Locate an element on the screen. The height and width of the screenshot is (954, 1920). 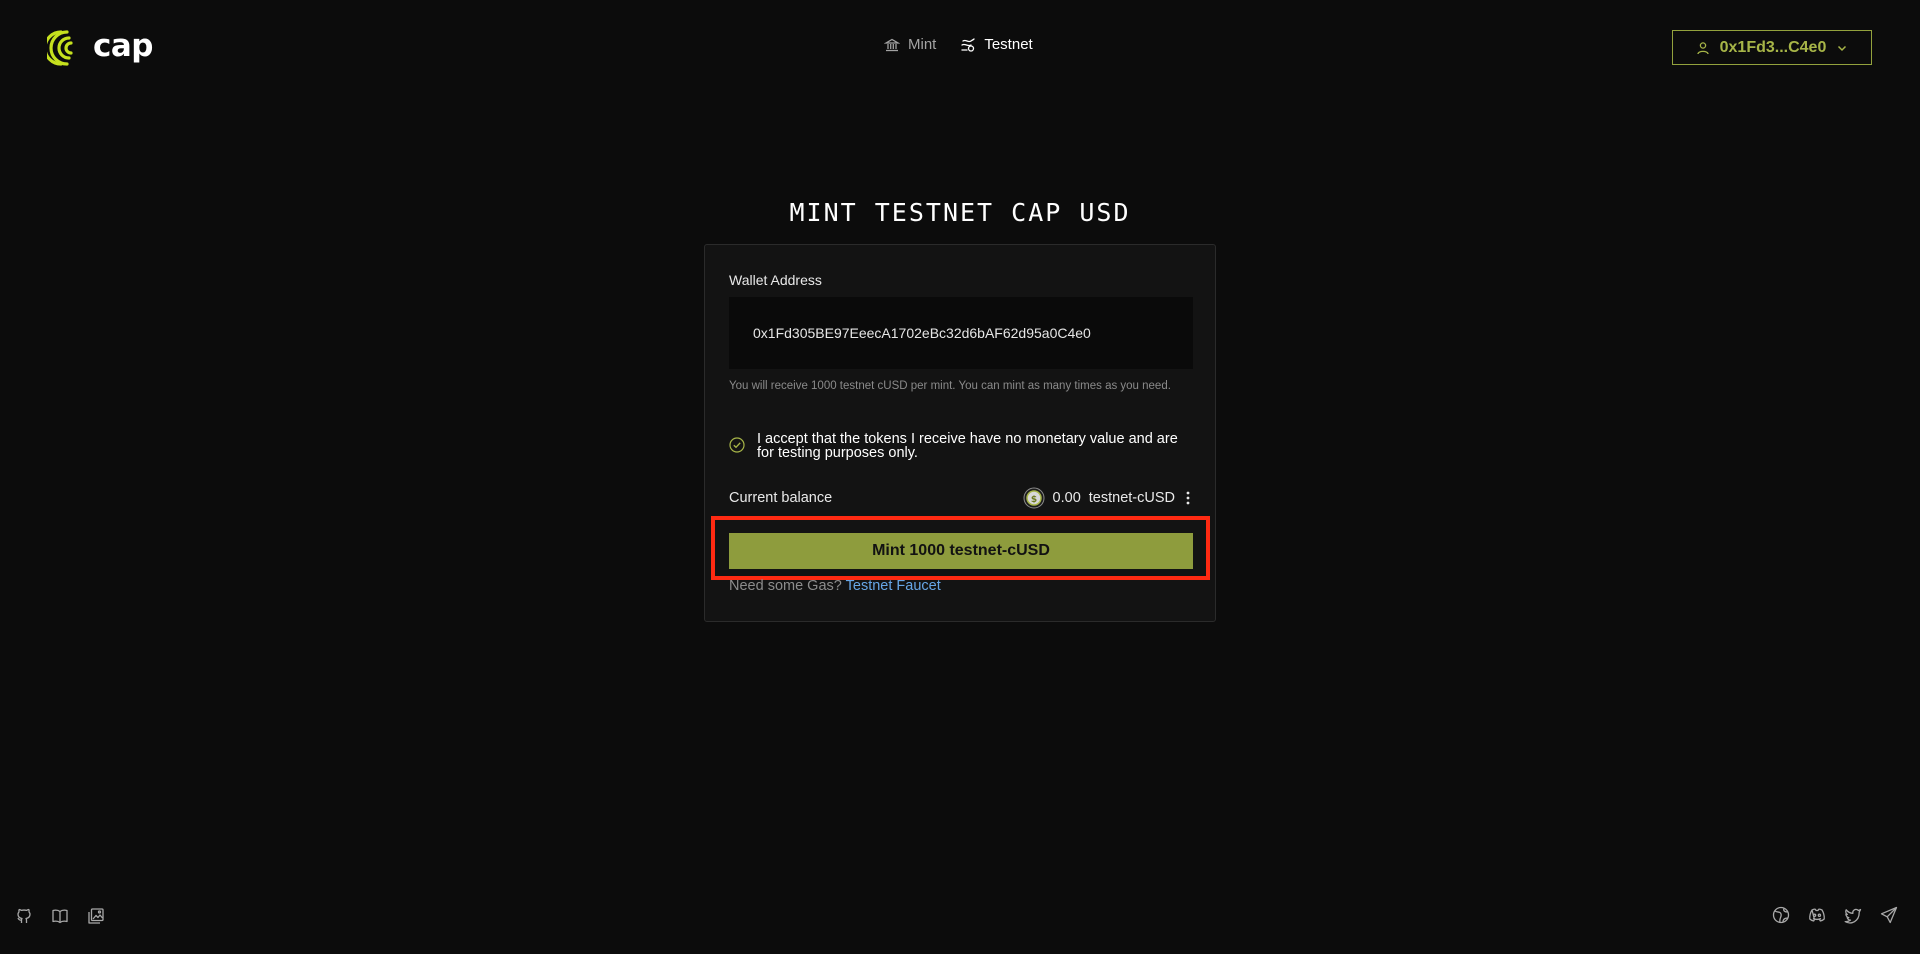
check-circle-icon is located at coordinates (737, 445).